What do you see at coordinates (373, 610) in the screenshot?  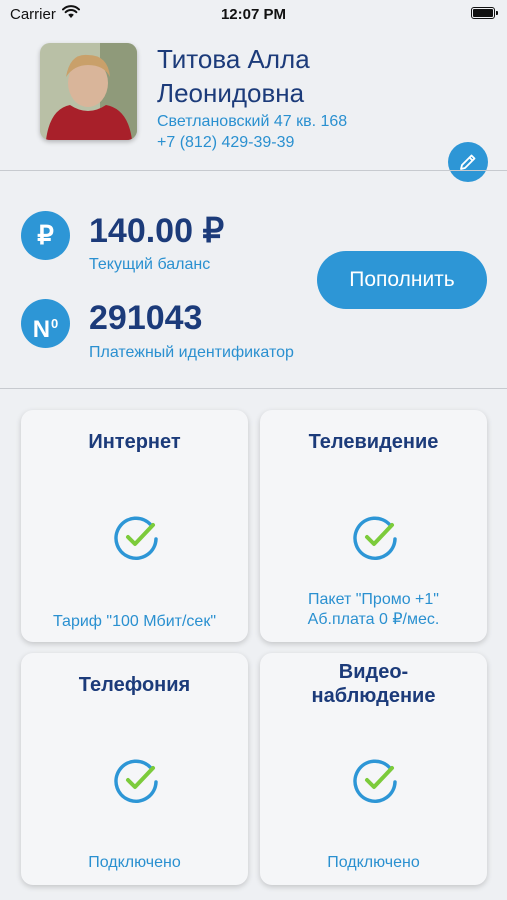 I see `service-status: Пакет "Промо +1" Аб.плата 0 ₽/мес.` at bounding box center [373, 610].